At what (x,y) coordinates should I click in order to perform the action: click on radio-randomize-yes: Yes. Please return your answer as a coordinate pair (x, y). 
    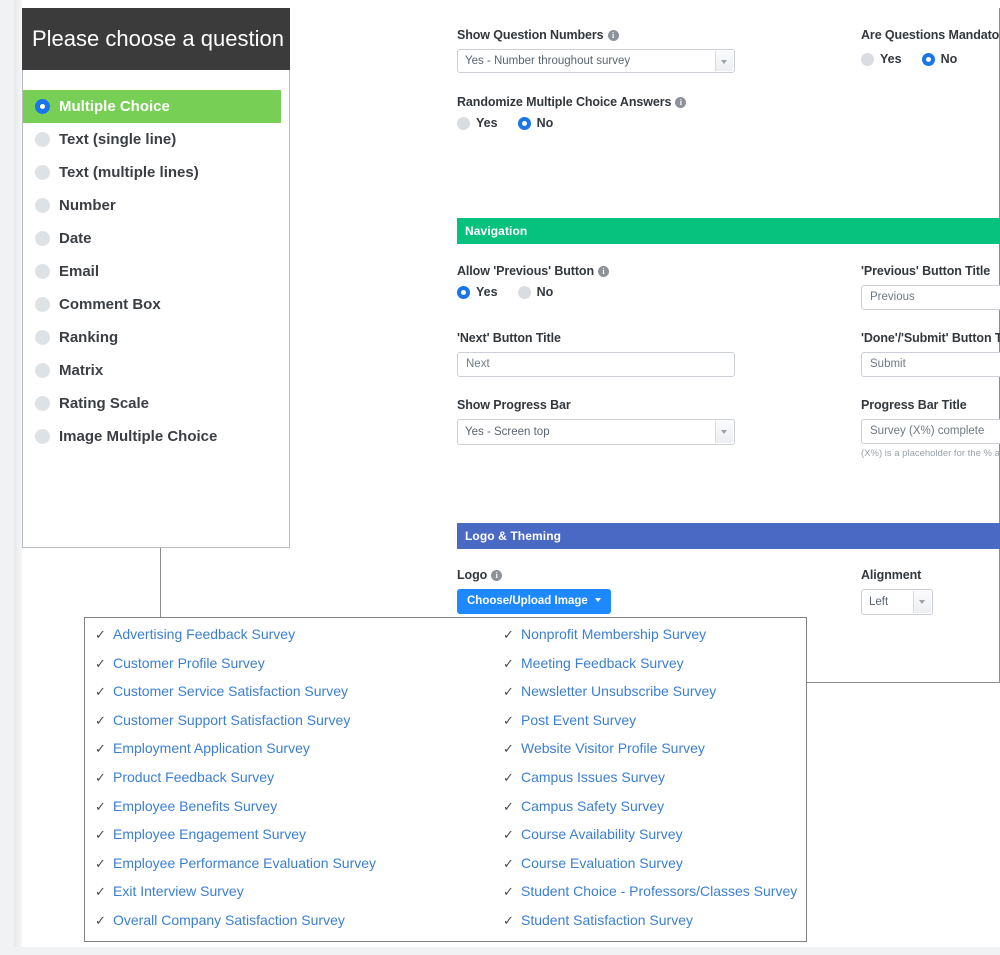
    Looking at the image, I should click on (477, 123).